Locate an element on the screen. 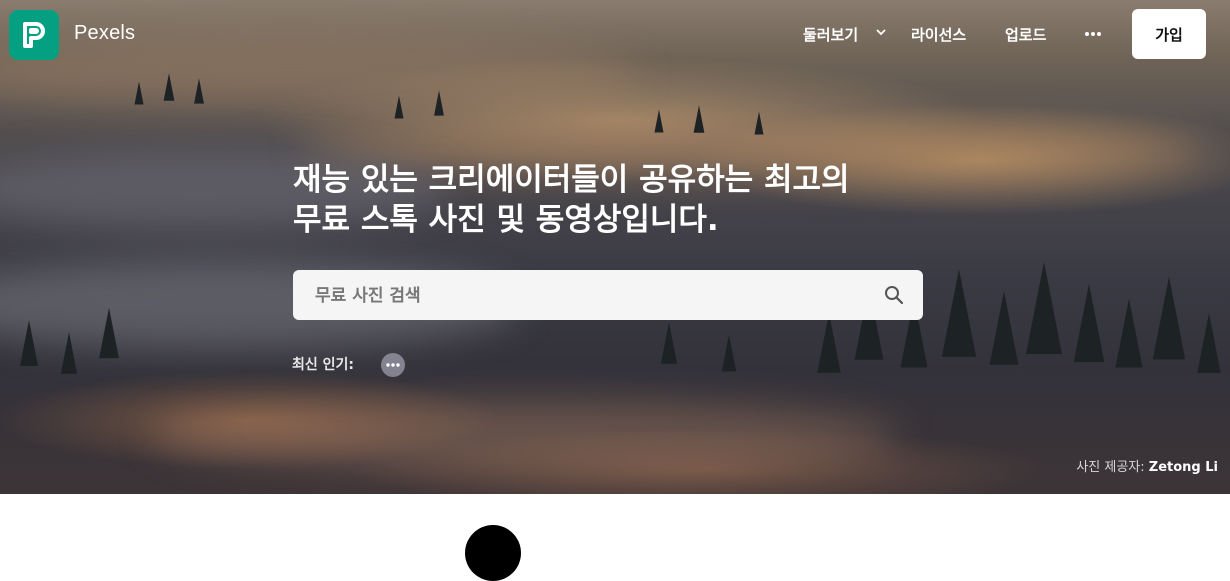 Image resolution: width=1230 pixels, height=581 pixels. search-input is located at coordinates (595, 296).